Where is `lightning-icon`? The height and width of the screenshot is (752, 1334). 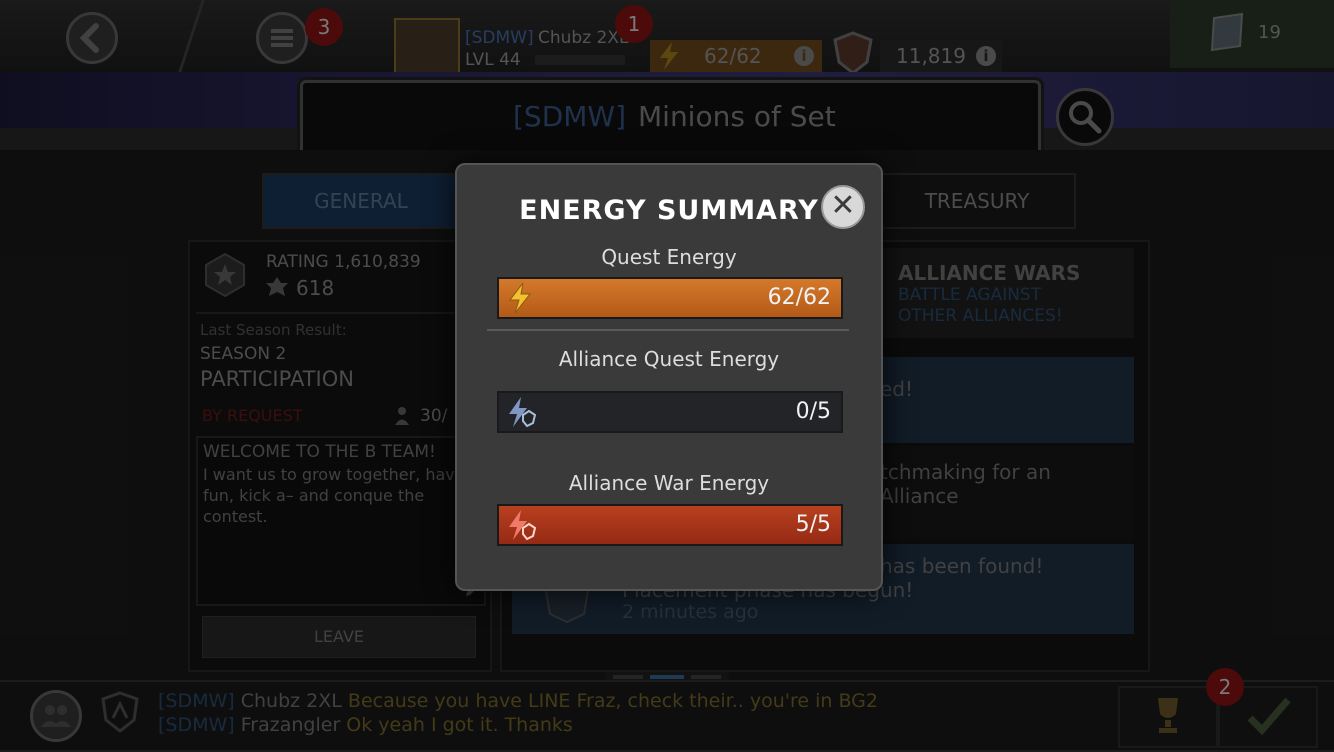 lightning-icon is located at coordinates (520, 298).